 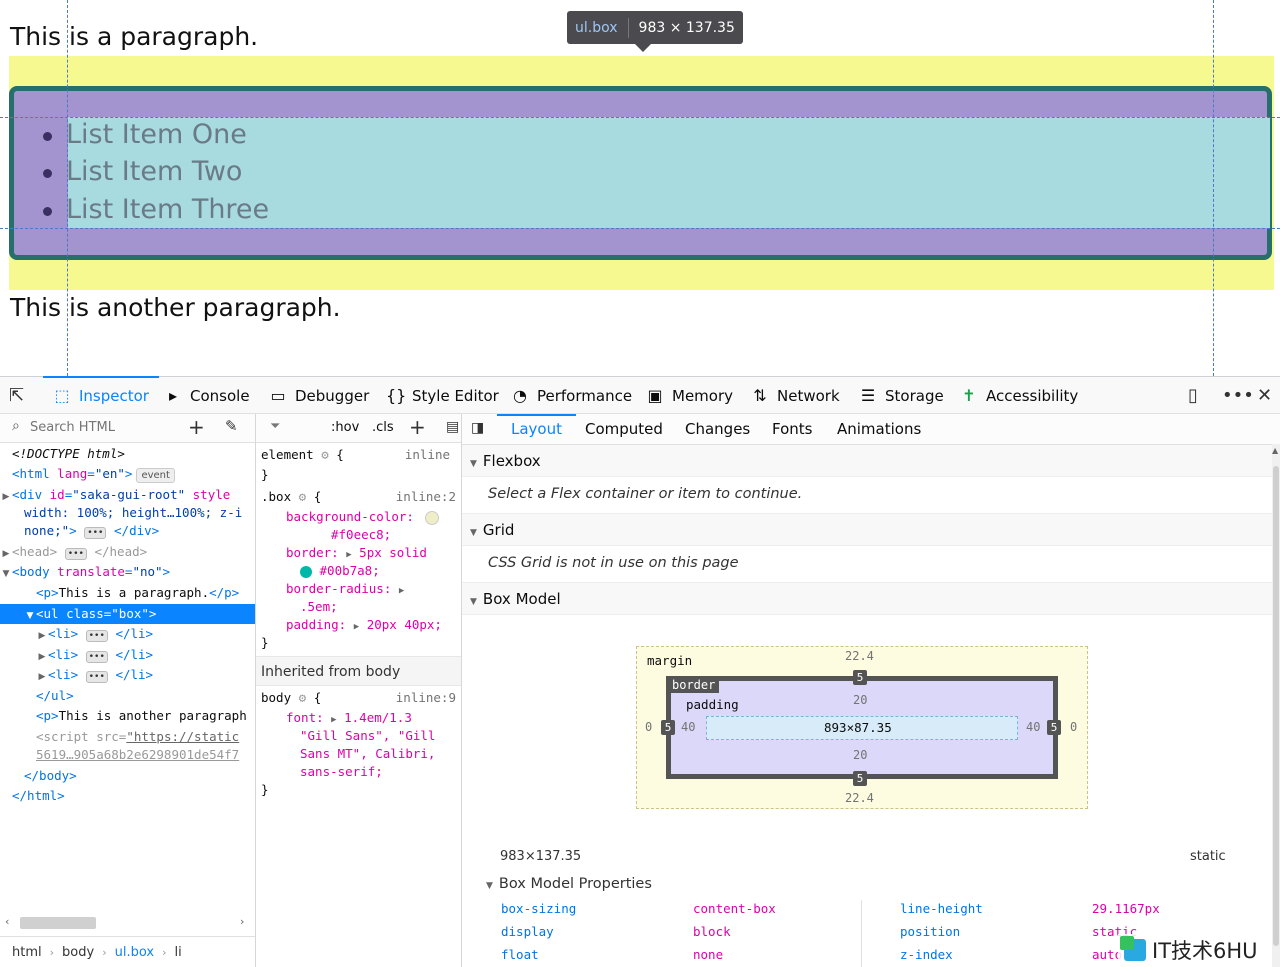 I want to click on markup-horizontal-scrollbar: ‹ ›, so click(x=127, y=923).